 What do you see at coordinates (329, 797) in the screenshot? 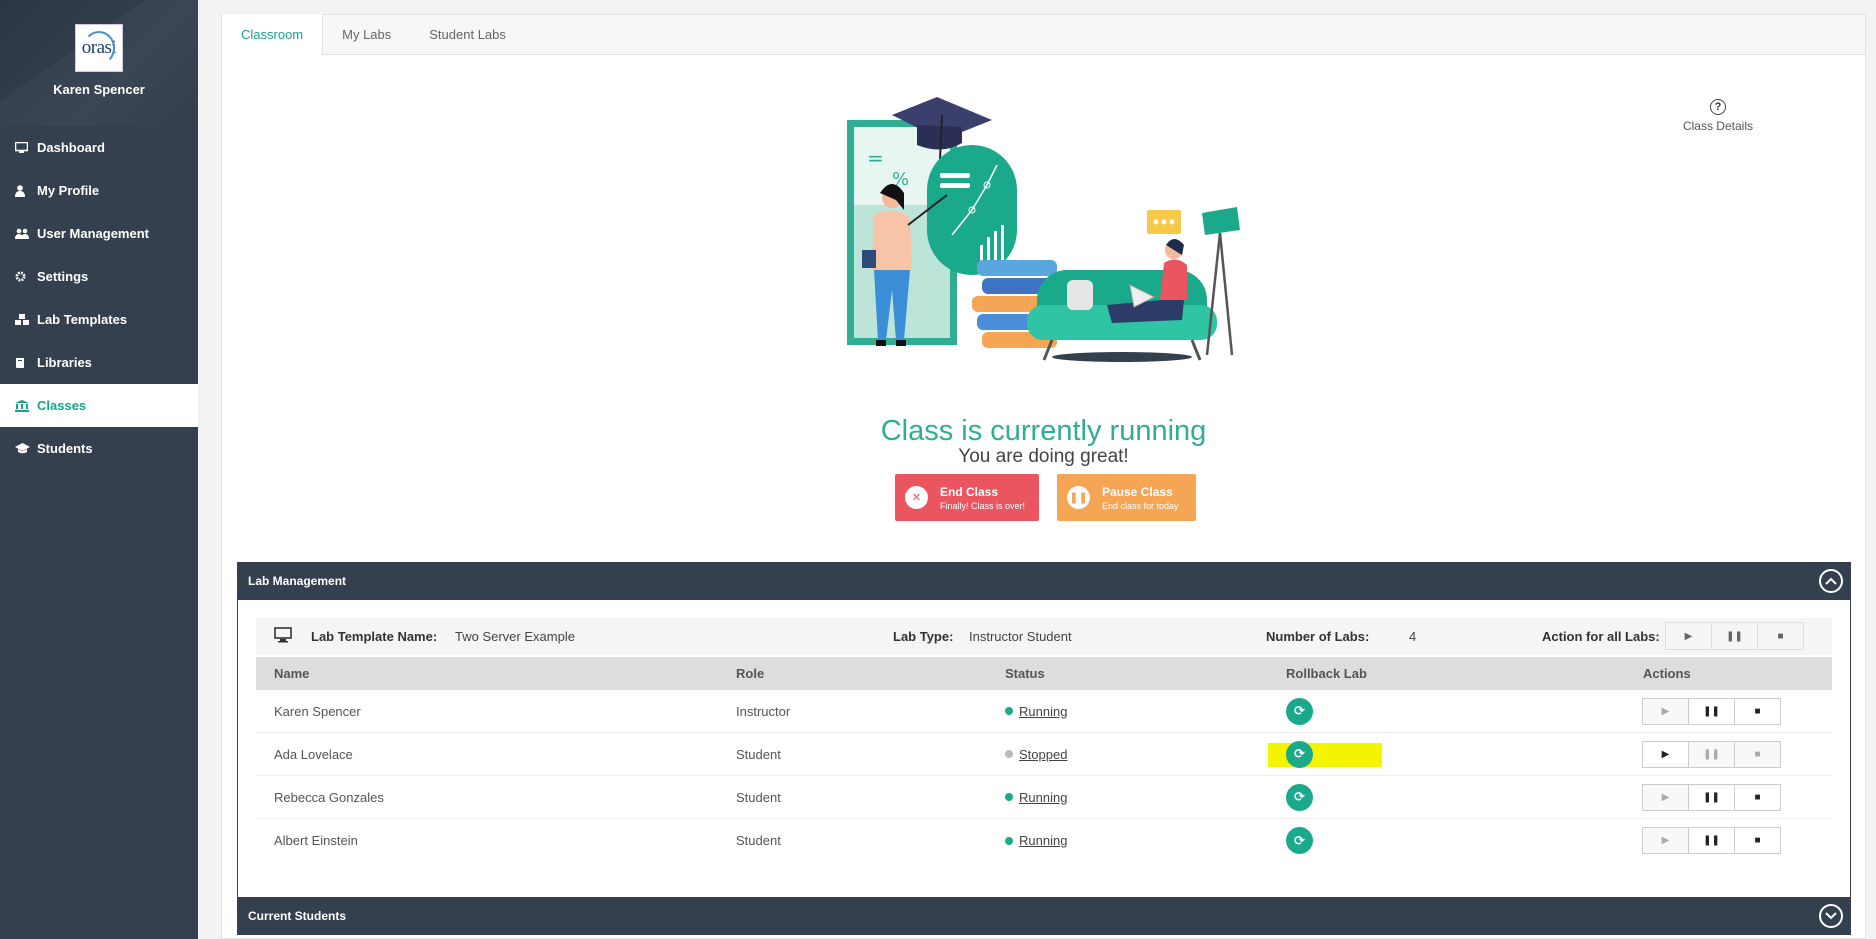
I see `row-name: Rebecca Gonzales` at bounding box center [329, 797].